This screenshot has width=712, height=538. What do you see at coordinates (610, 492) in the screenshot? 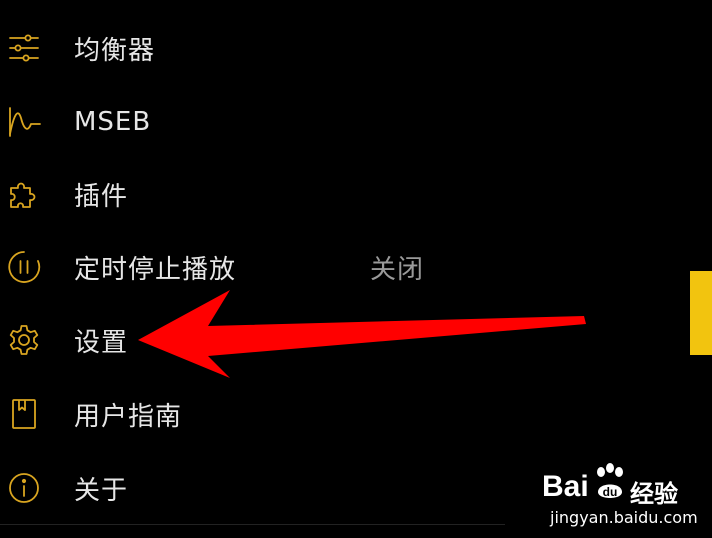
I see `svg-text: du` at bounding box center [610, 492].